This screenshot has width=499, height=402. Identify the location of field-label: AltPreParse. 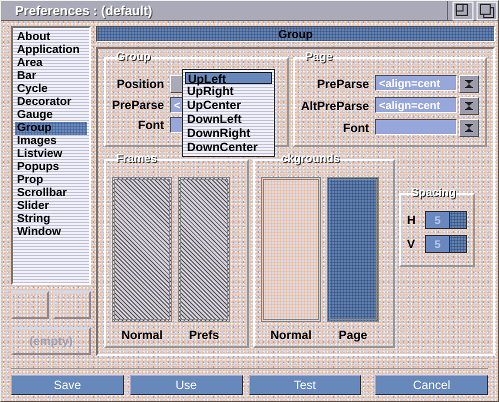
(335, 106).